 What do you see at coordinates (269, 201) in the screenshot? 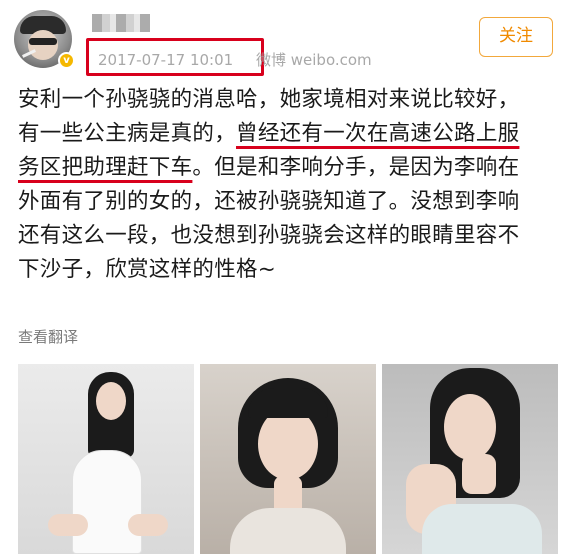
I see `text-segment: 外面有了别的女的，还被孙骁骁知道了。没想到李响` at bounding box center [269, 201].